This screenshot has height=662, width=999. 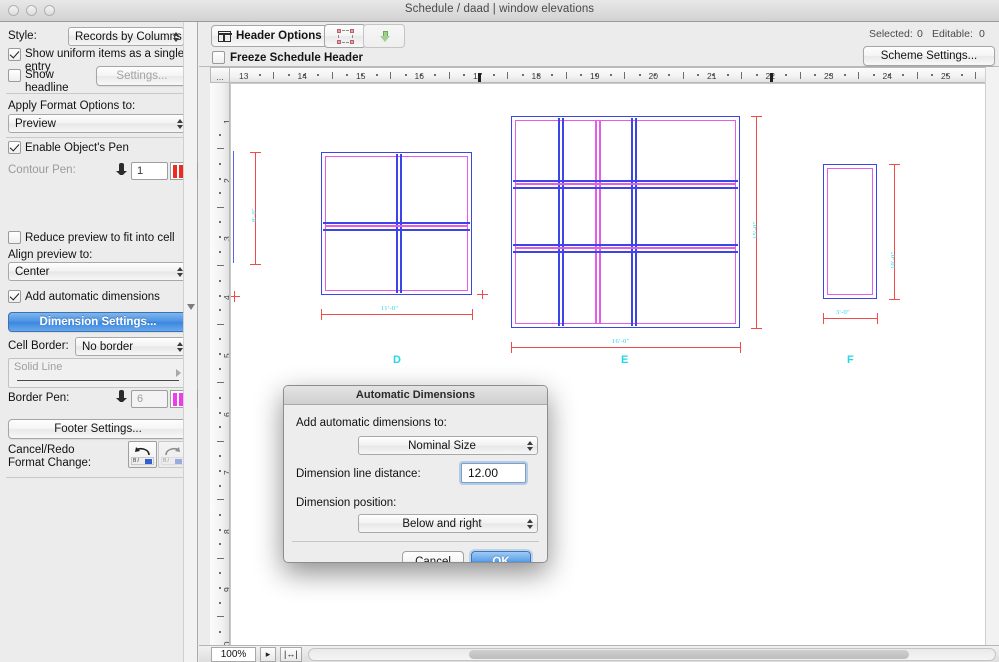 I want to click on apply-format-value: Preview, so click(x=35, y=123).